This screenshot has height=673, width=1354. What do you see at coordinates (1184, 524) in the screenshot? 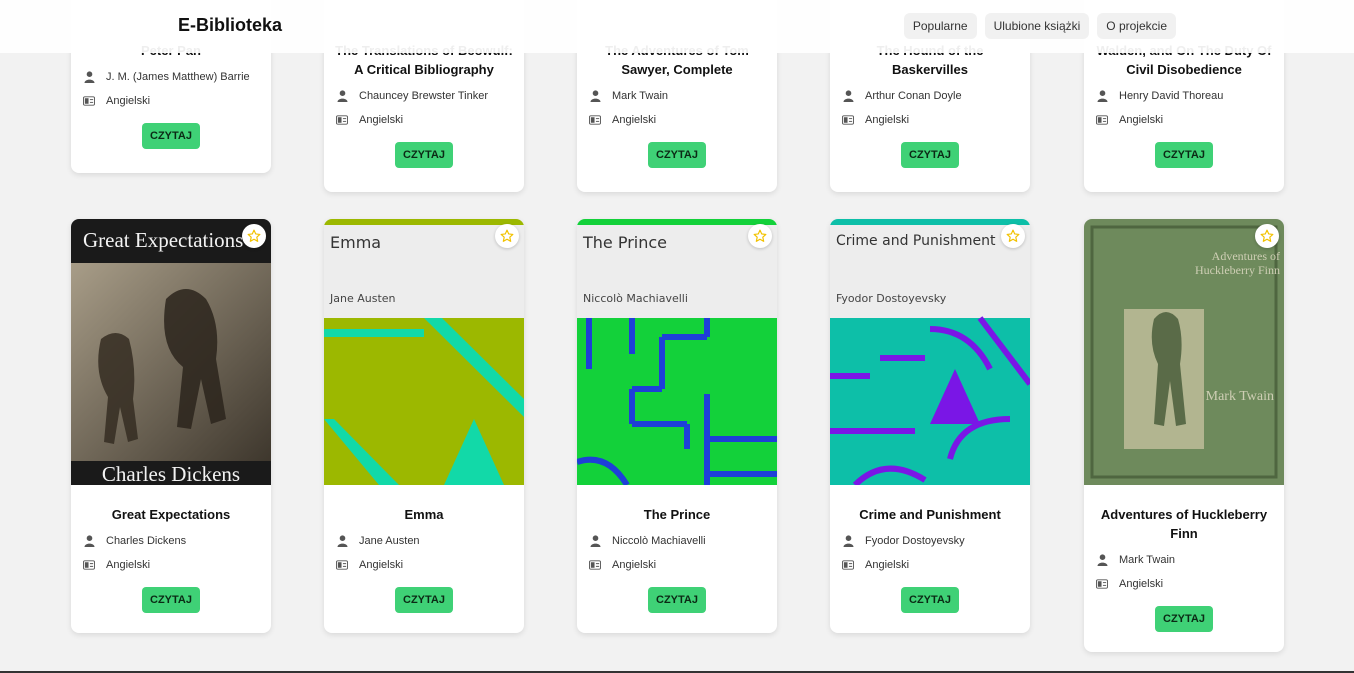
I see `book-title: Adventures of Huckleberry Finn` at bounding box center [1184, 524].